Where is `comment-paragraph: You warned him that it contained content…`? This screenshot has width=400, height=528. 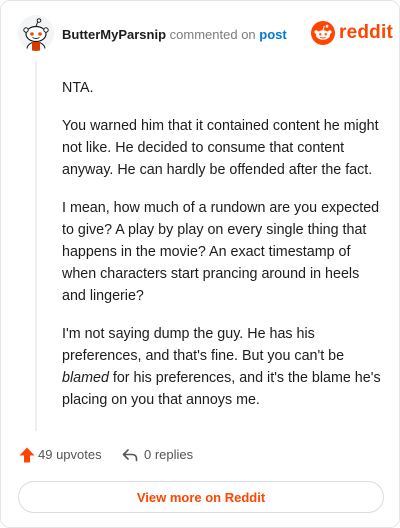 comment-paragraph: You warned him that it contained content… is located at coordinates (220, 148).